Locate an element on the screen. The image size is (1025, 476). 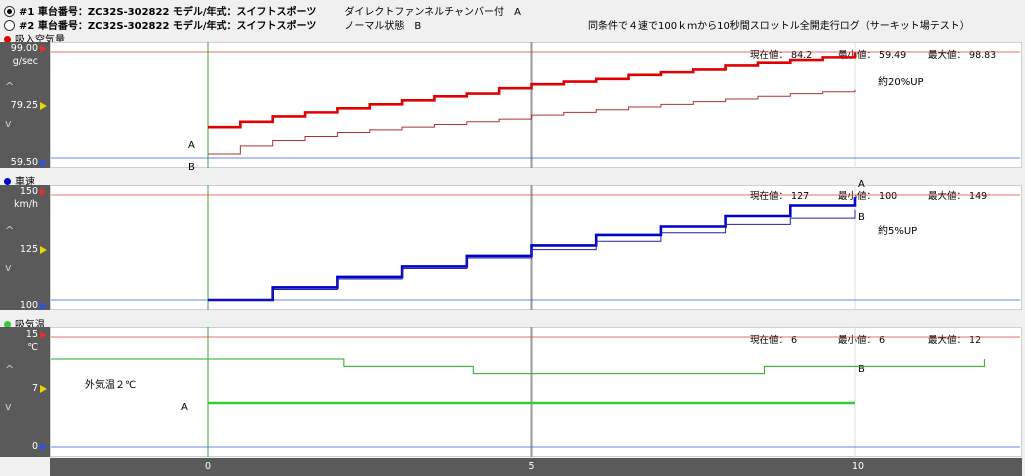
temp-series-b-line is located at coordinates (518, 366).